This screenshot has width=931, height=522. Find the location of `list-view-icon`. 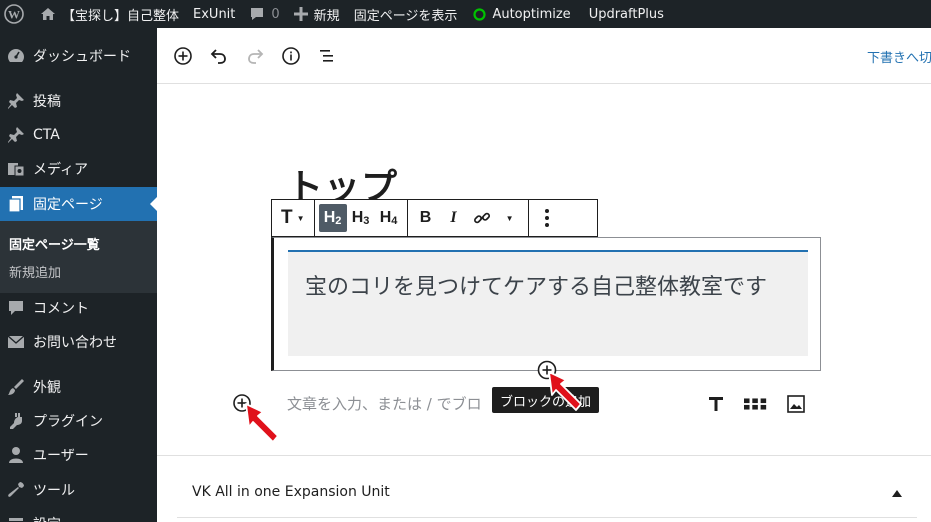

list-view-icon is located at coordinates (326, 56).